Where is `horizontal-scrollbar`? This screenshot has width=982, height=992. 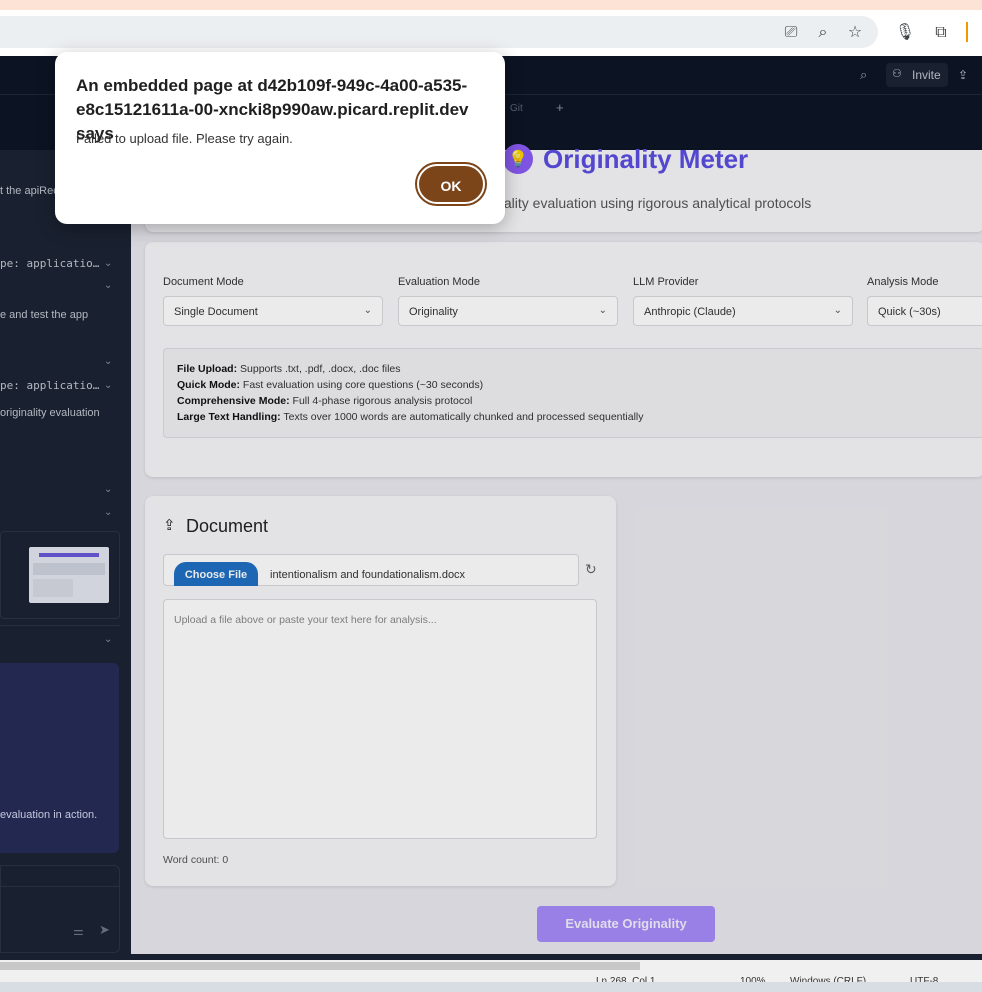
horizontal-scrollbar is located at coordinates (320, 966).